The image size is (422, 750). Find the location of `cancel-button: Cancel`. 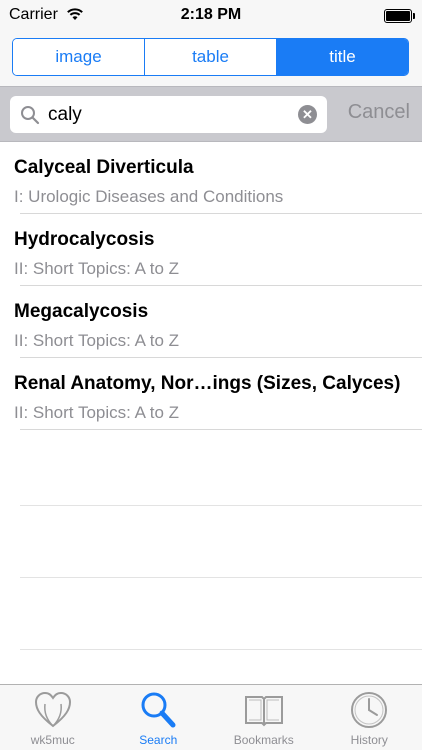

cancel-button: Cancel is located at coordinates (379, 112).